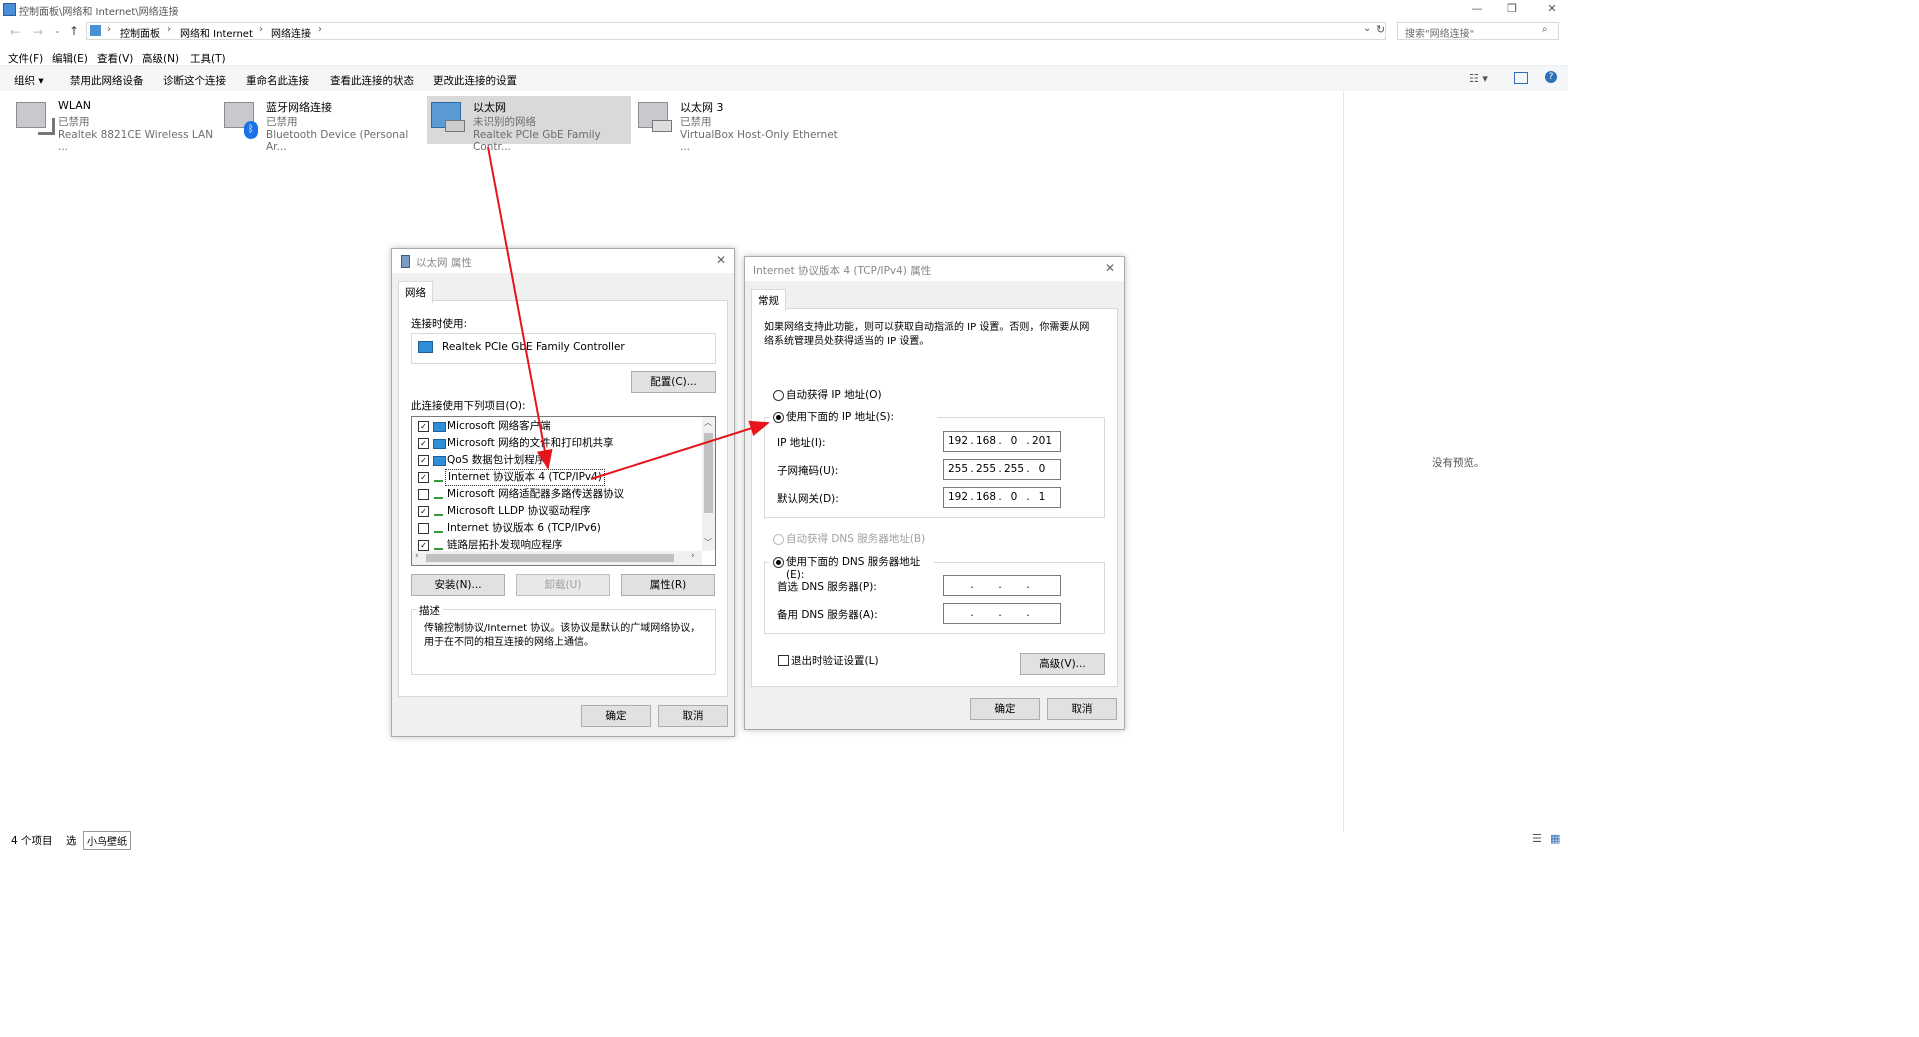 The width and height of the screenshot is (1919, 1037). What do you see at coordinates (778, 562) in the screenshot?
I see `manual-dns-radio` at bounding box center [778, 562].